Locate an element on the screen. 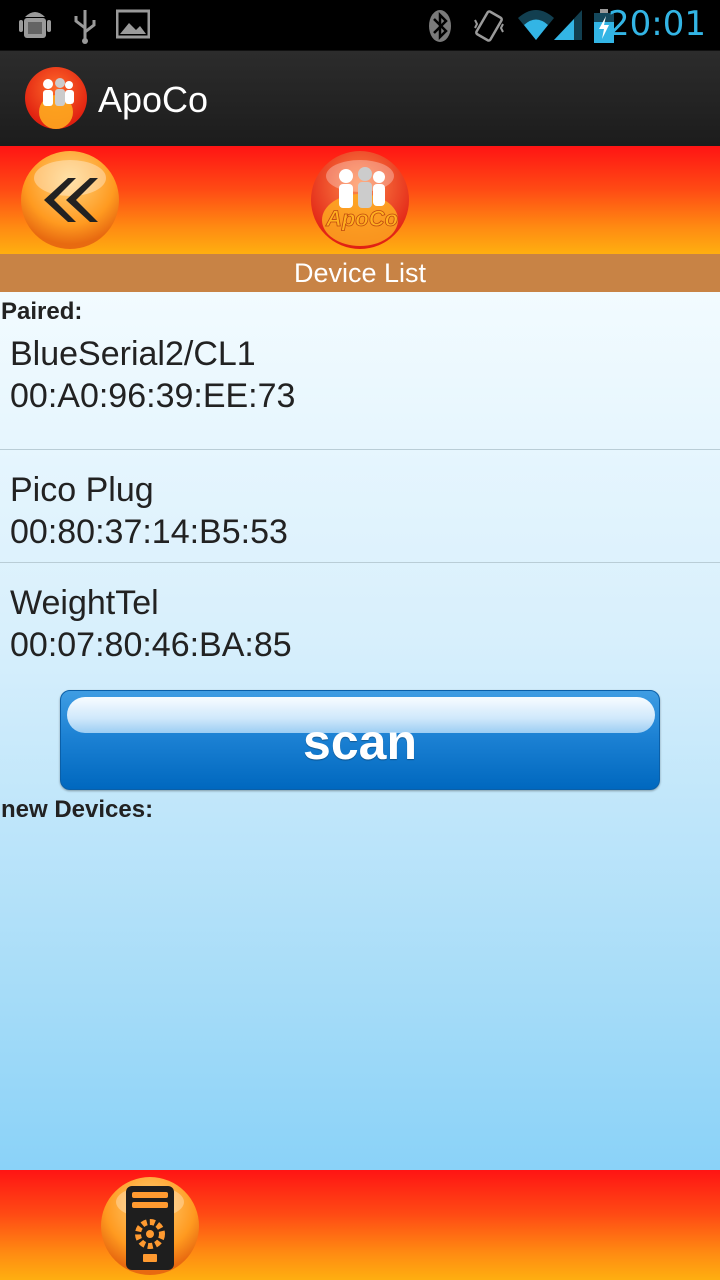 This screenshot has height=1280, width=720. device-settings-icon is located at coordinates (150, 1226).